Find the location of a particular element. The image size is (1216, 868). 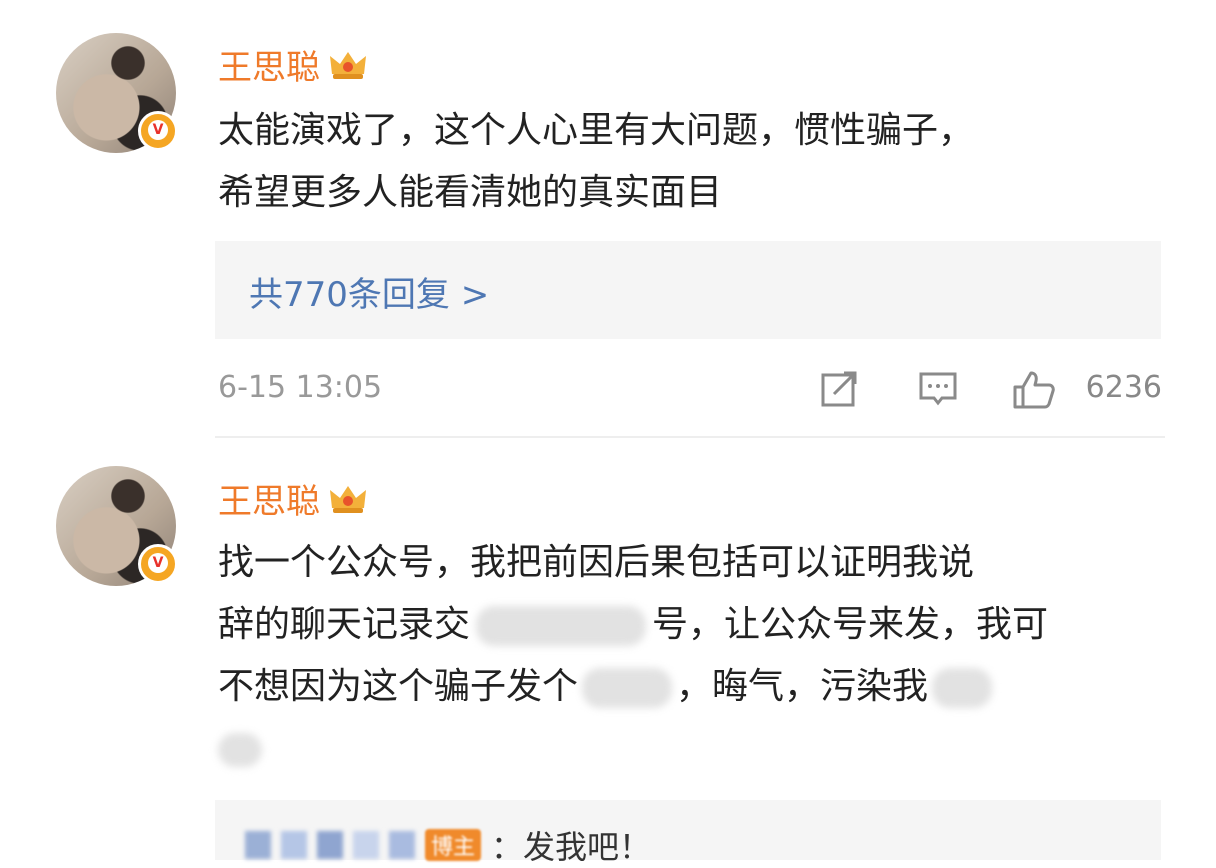

timestamp: 6-15 13:05 is located at coordinates (300, 387).